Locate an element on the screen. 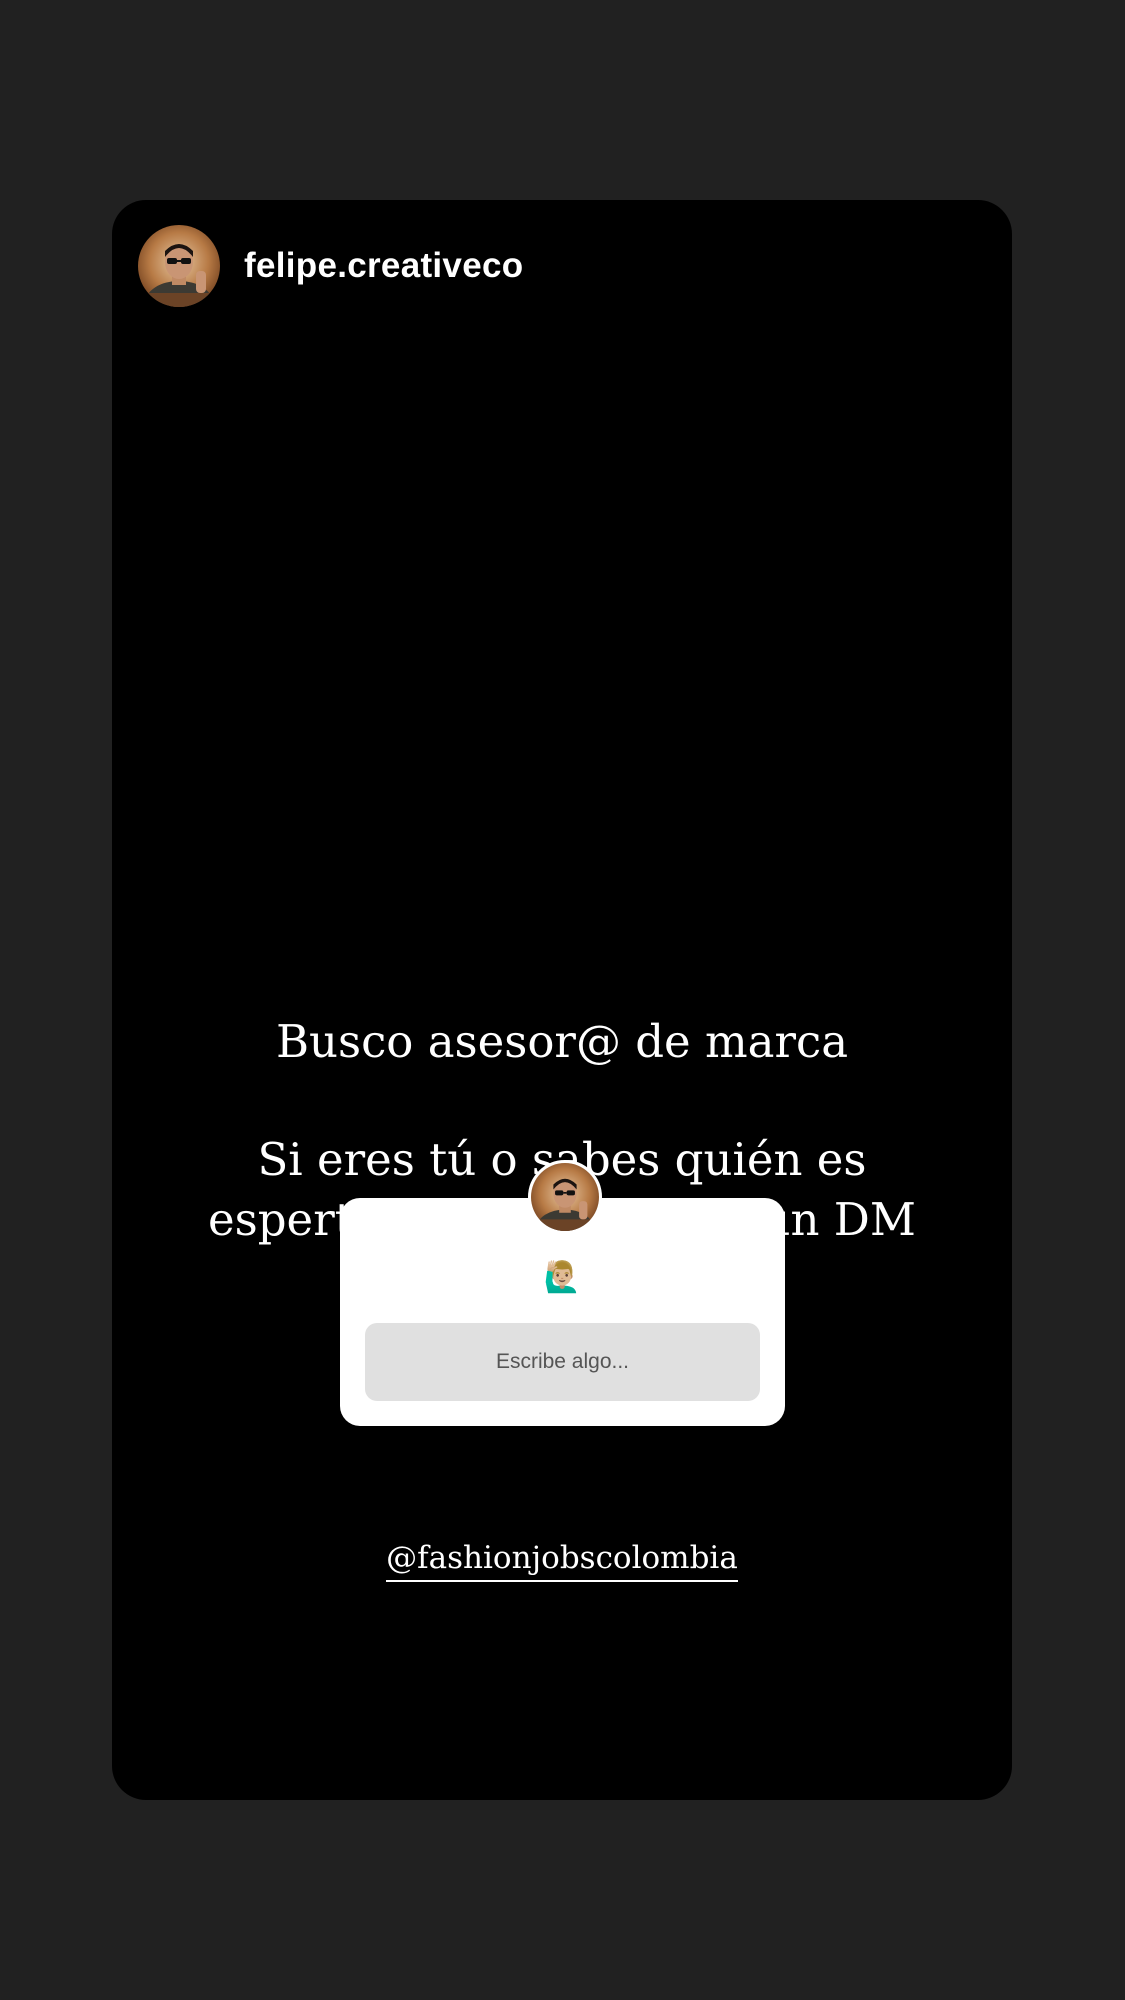 The height and width of the screenshot is (2000, 1125). username: felipe.creativeco is located at coordinates (383, 266).